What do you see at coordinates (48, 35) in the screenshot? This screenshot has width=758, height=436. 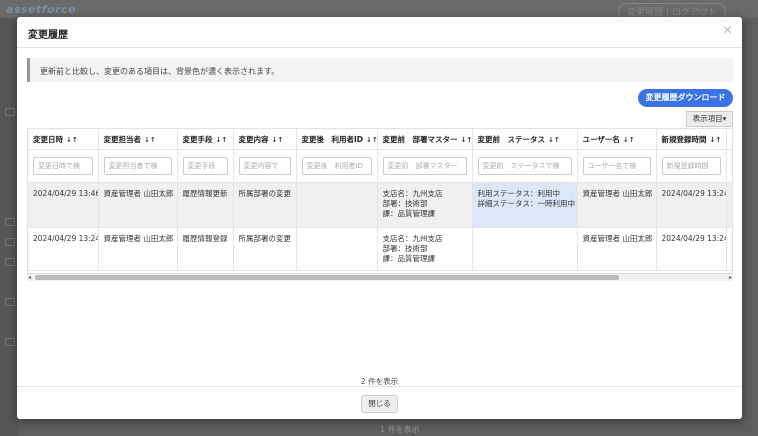 I see `modal-title: 変更履歴` at bounding box center [48, 35].